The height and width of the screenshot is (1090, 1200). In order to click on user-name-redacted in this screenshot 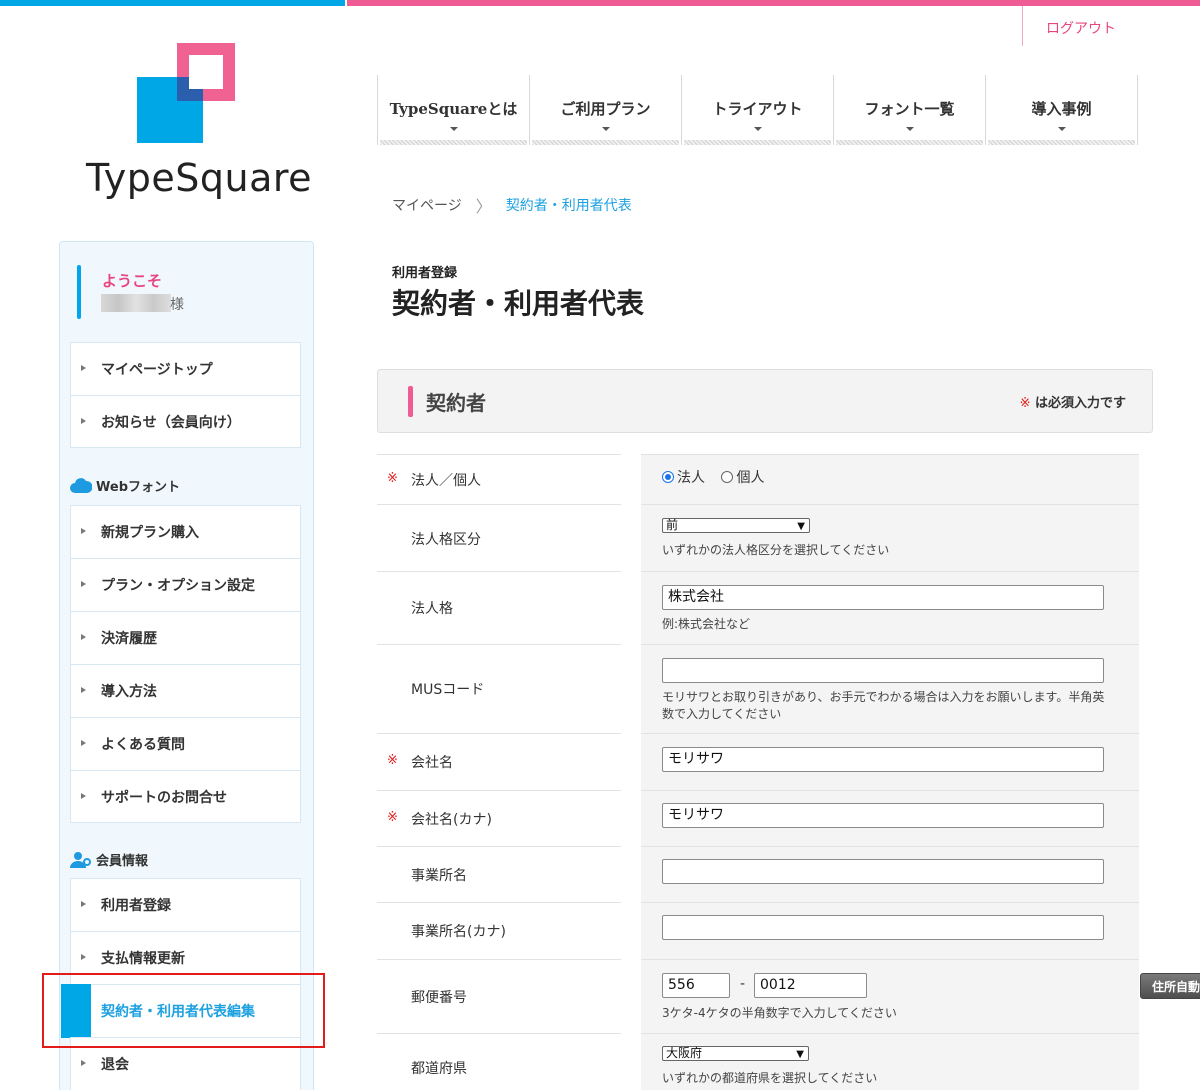, I will do `click(136, 303)`.